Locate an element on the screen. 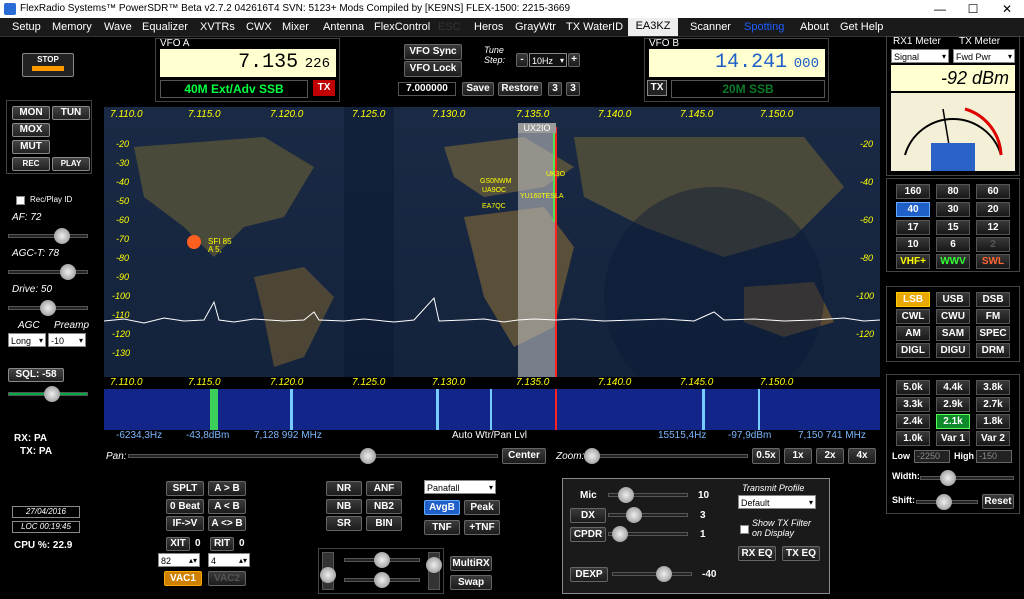 The width and height of the screenshot is (1024, 599). spot-1: UA9OC is located at coordinates (494, 190).